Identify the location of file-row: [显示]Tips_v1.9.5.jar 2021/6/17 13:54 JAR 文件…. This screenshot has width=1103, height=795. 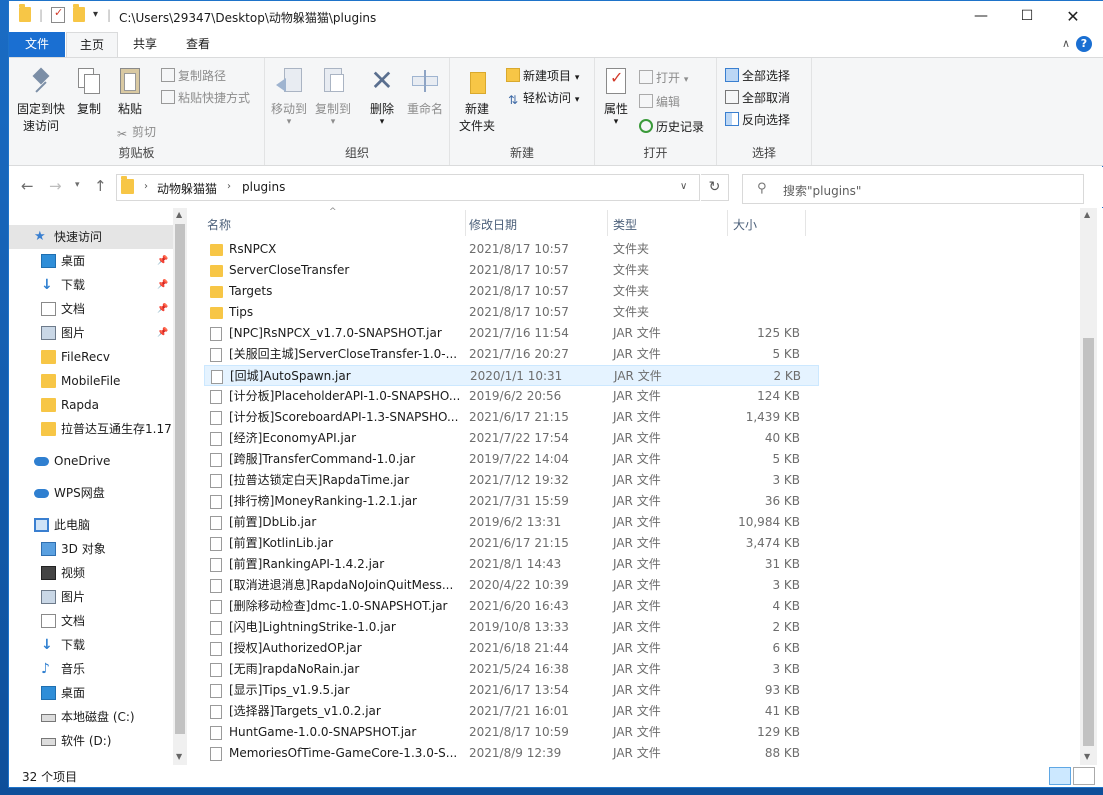
(511, 690).